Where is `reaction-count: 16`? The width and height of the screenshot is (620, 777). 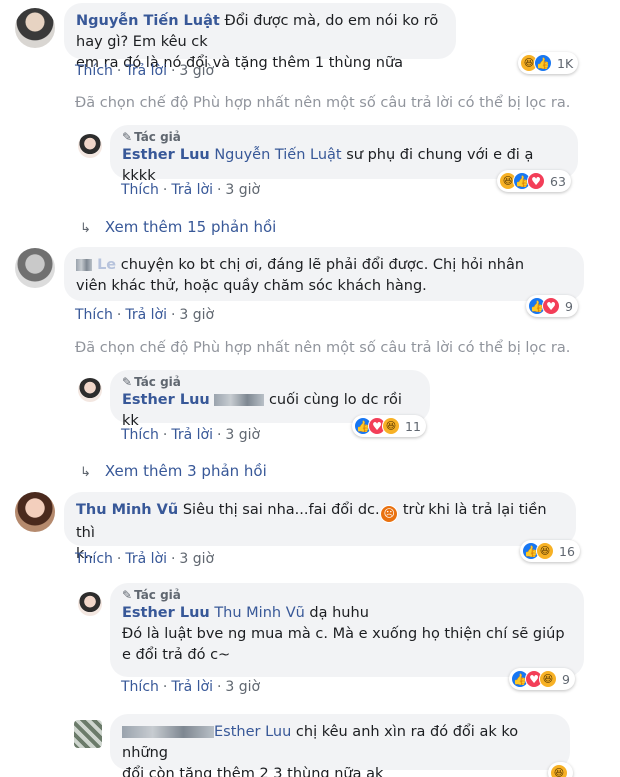
reaction-count: 16 is located at coordinates (567, 551).